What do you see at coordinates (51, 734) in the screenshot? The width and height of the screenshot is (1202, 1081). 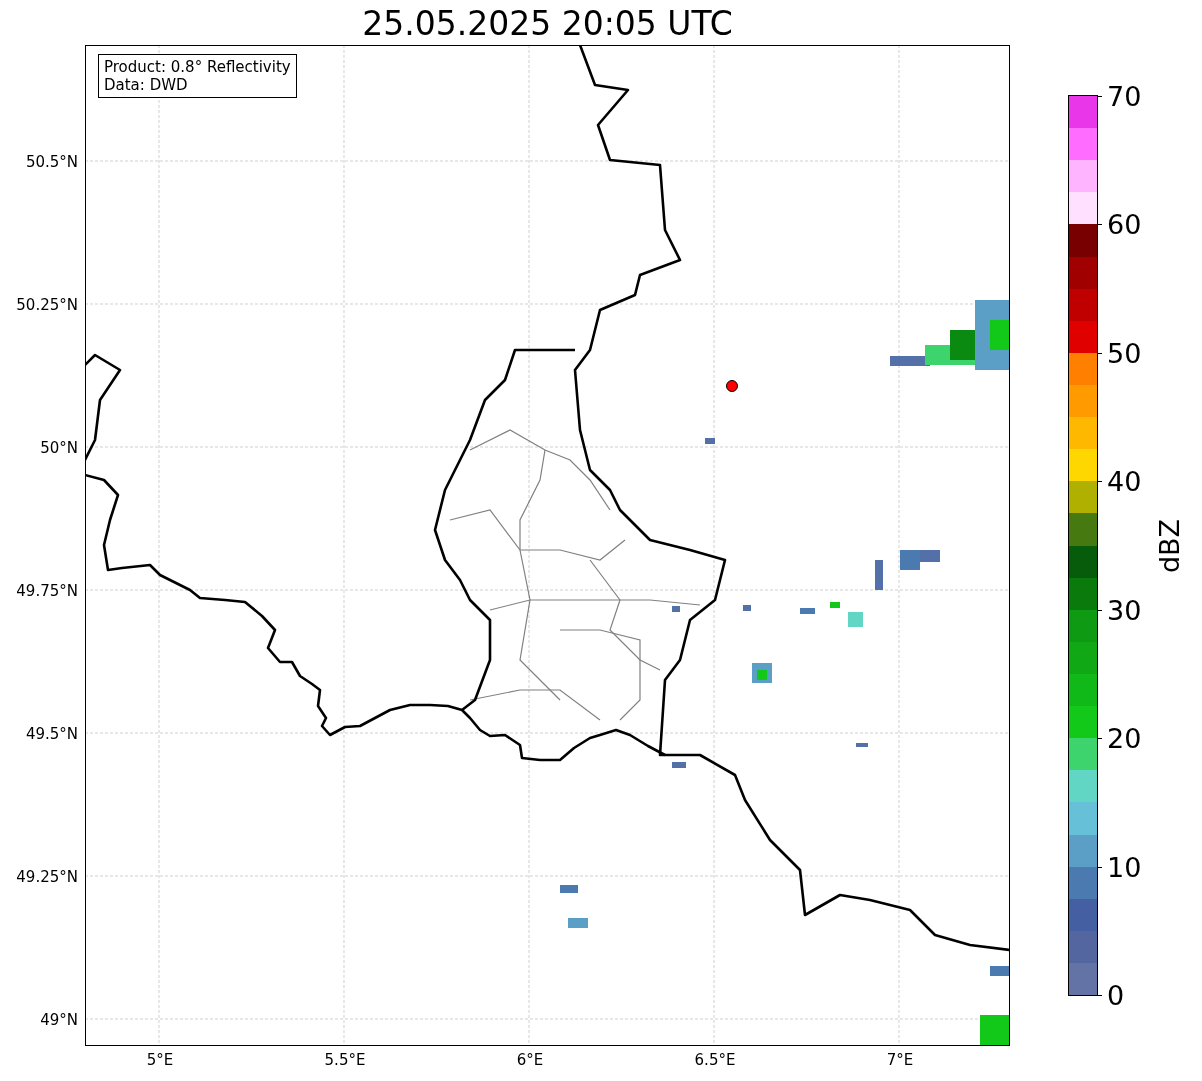 I see `latitude-label: 49.5°N` at bounding box center [51, 734].